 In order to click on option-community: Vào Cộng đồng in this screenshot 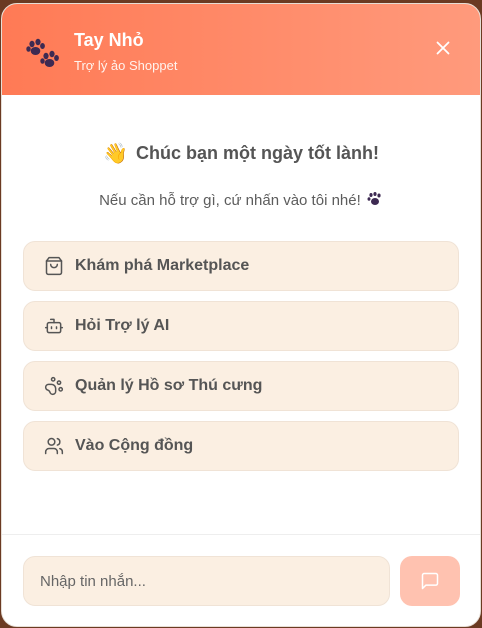, I will do `click(241, 446)`.